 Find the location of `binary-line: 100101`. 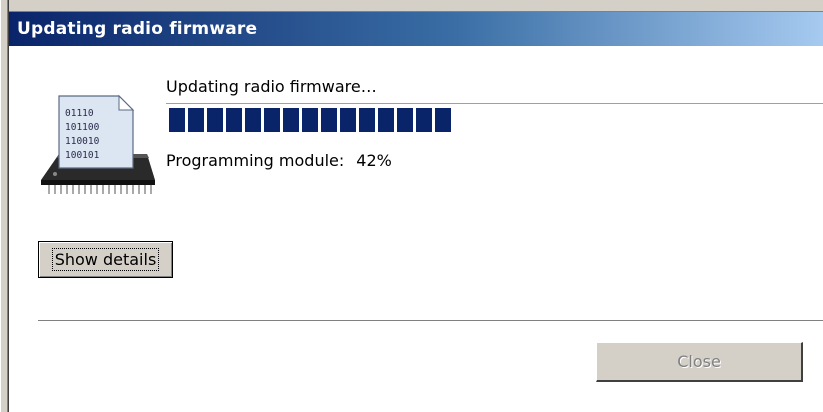

binary-line: 100101 is located at coordinates (82, 155).